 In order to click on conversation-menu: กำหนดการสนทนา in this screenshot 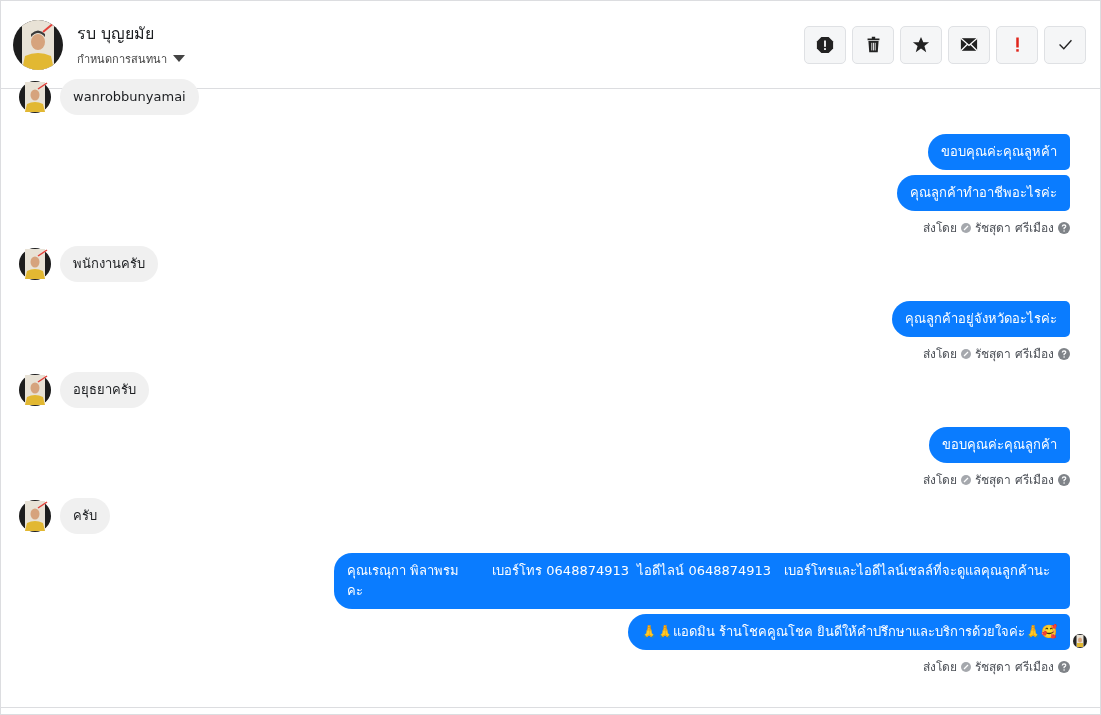, I will do `click(131, 59)`.